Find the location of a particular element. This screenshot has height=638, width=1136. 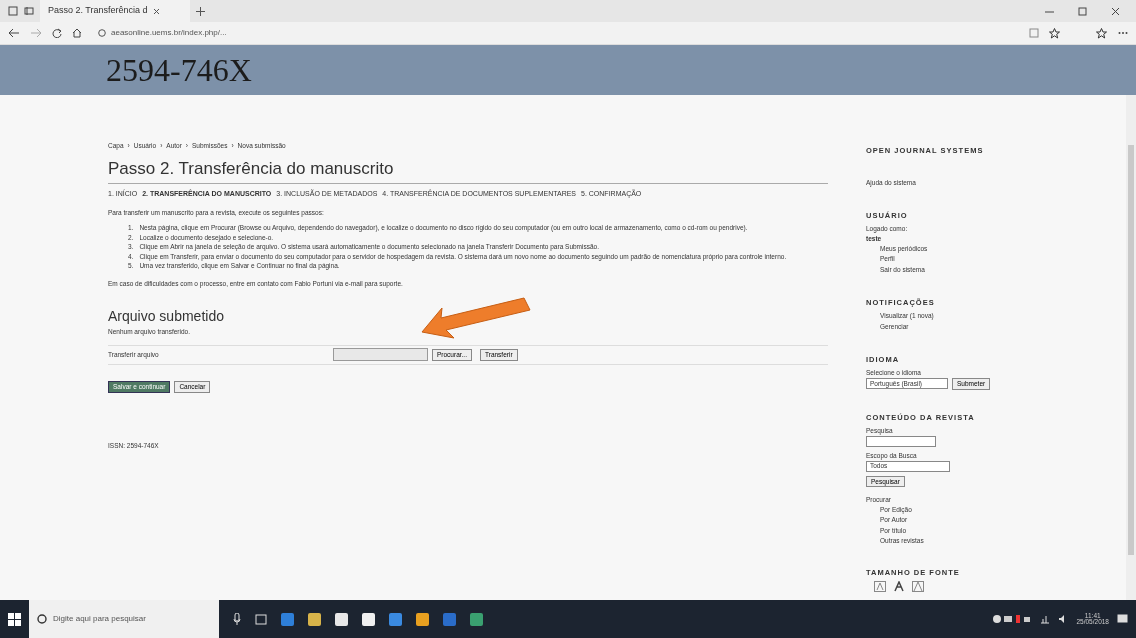

microphone-icon is located at coordinates (237, 619).